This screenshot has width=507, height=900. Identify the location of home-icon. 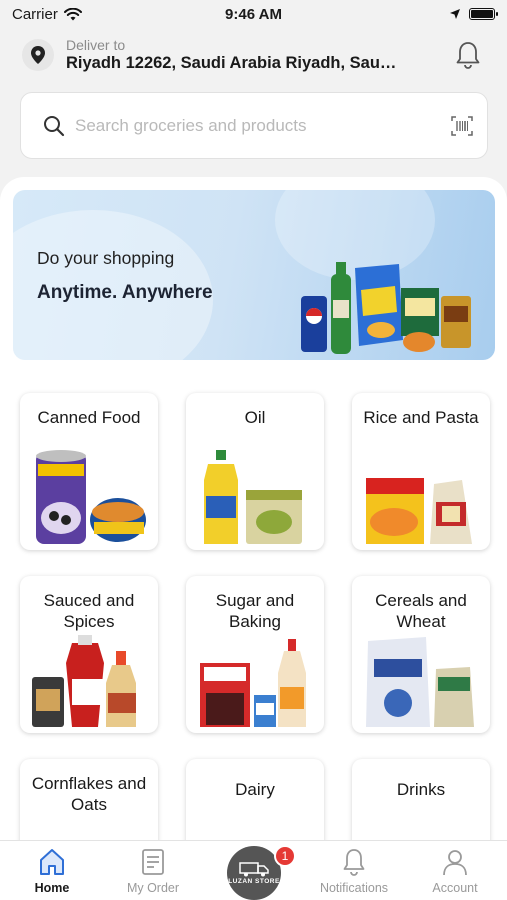
(52, 862).